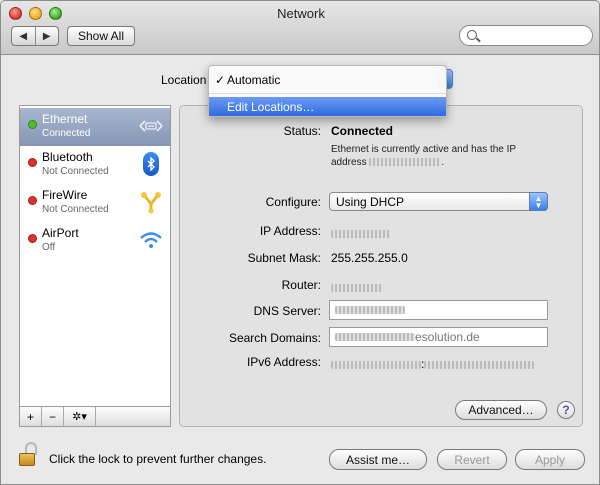  I want to click on subnet-mask-label: Subnet Mask:, so click(284, 258).